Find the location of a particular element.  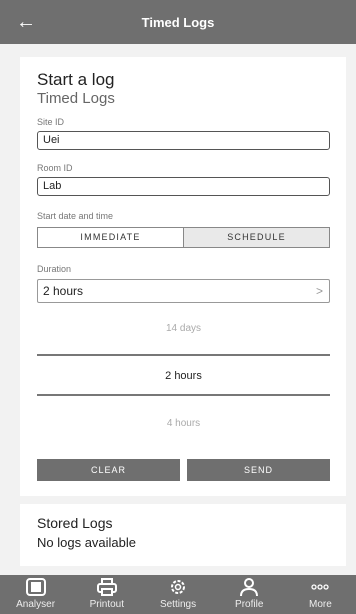

duration-value: 2 hours is located at coordinates (63, 291).